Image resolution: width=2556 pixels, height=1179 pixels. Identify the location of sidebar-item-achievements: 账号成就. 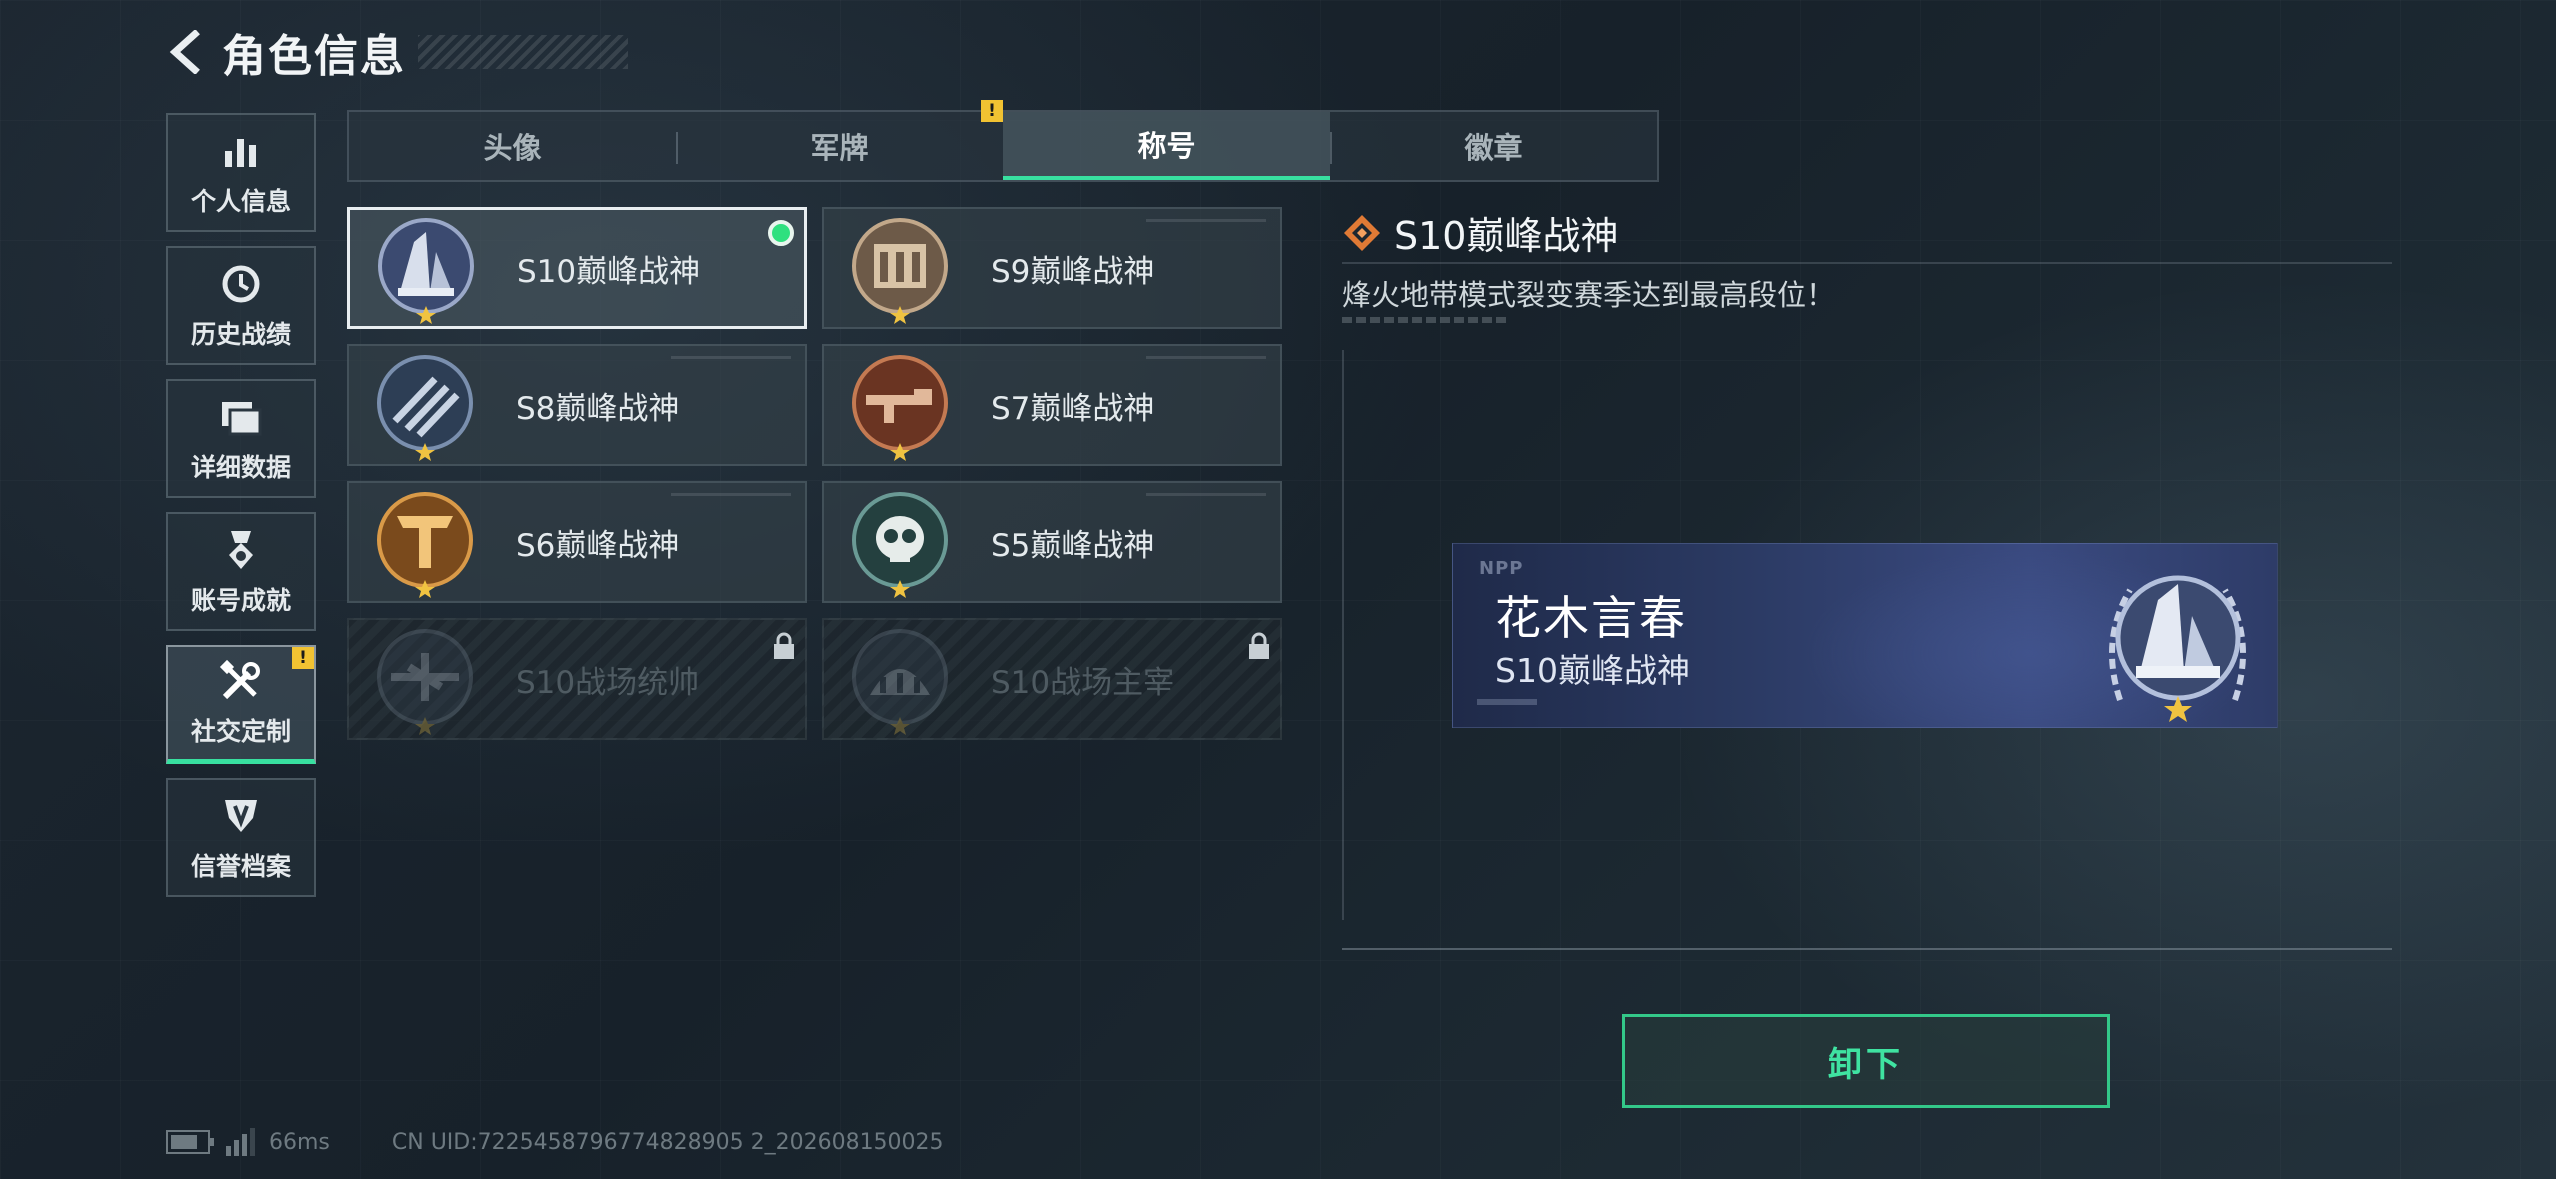
(241, 571).